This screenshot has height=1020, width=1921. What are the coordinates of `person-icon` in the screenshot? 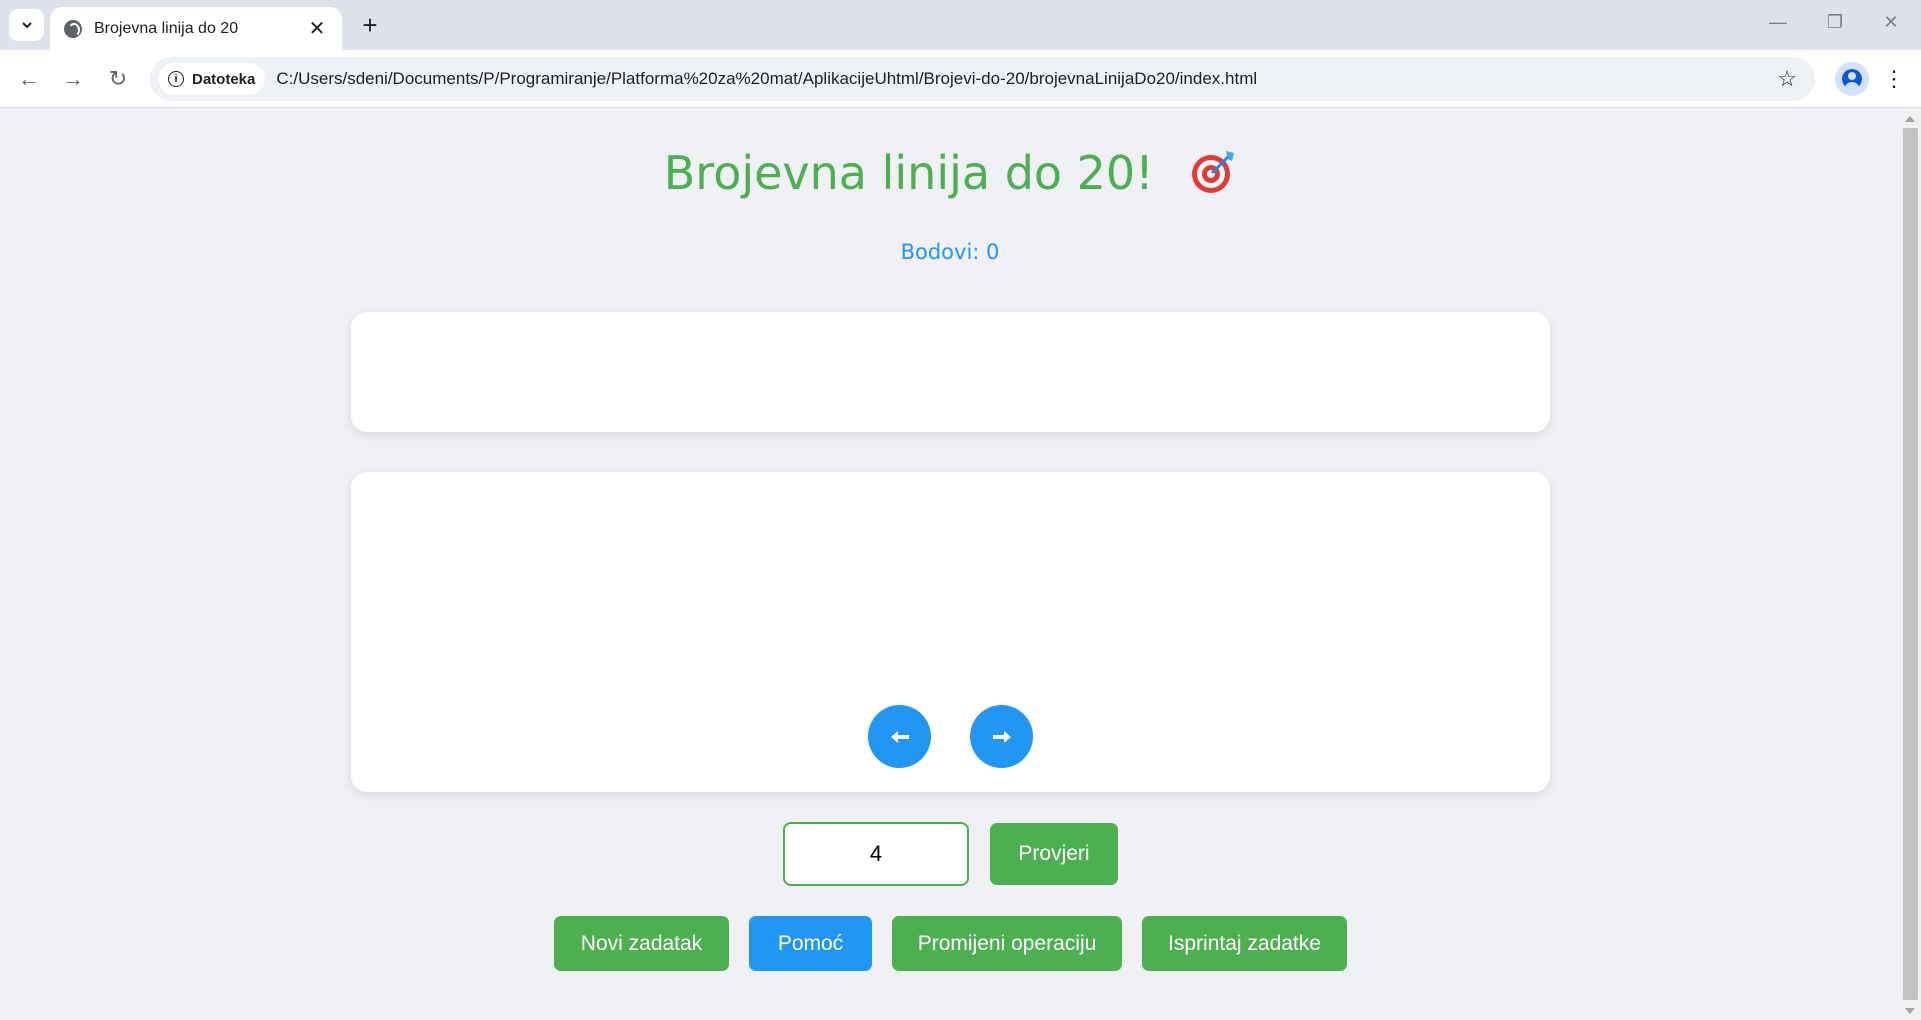 It's located at (1852, 79).